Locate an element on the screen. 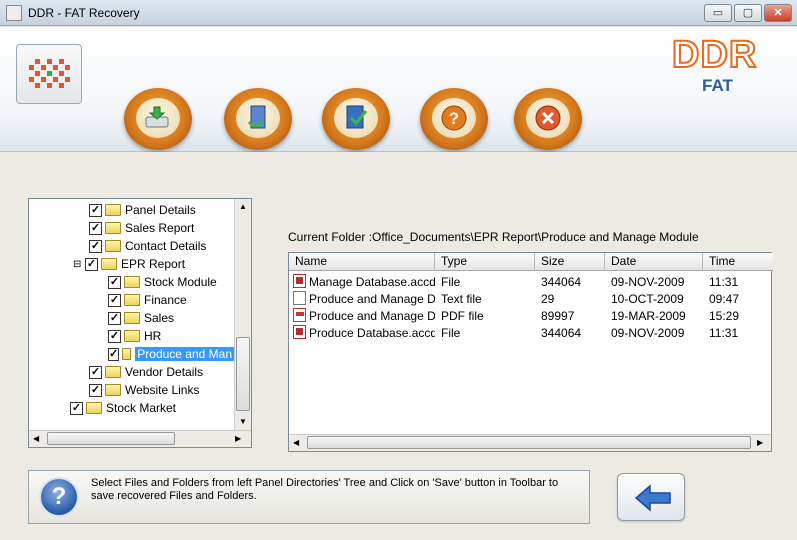  column-header-date: Date is located at coordinates (654, 262).